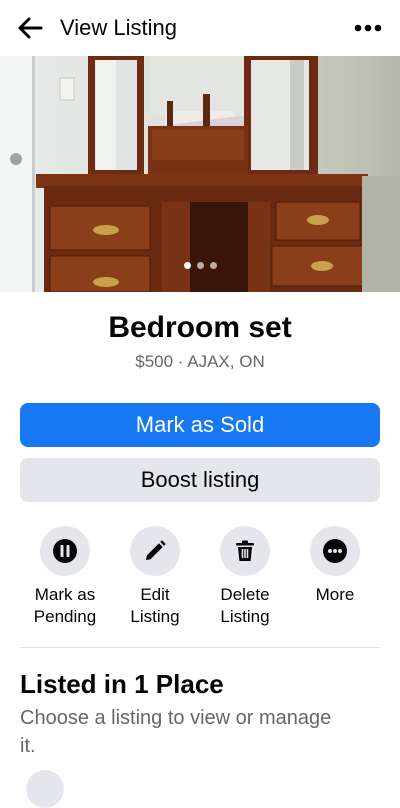  What do you see at coordinates (155, 551) in the screenshot?
I see `pencil-icon` at bounding box center [155, 551].